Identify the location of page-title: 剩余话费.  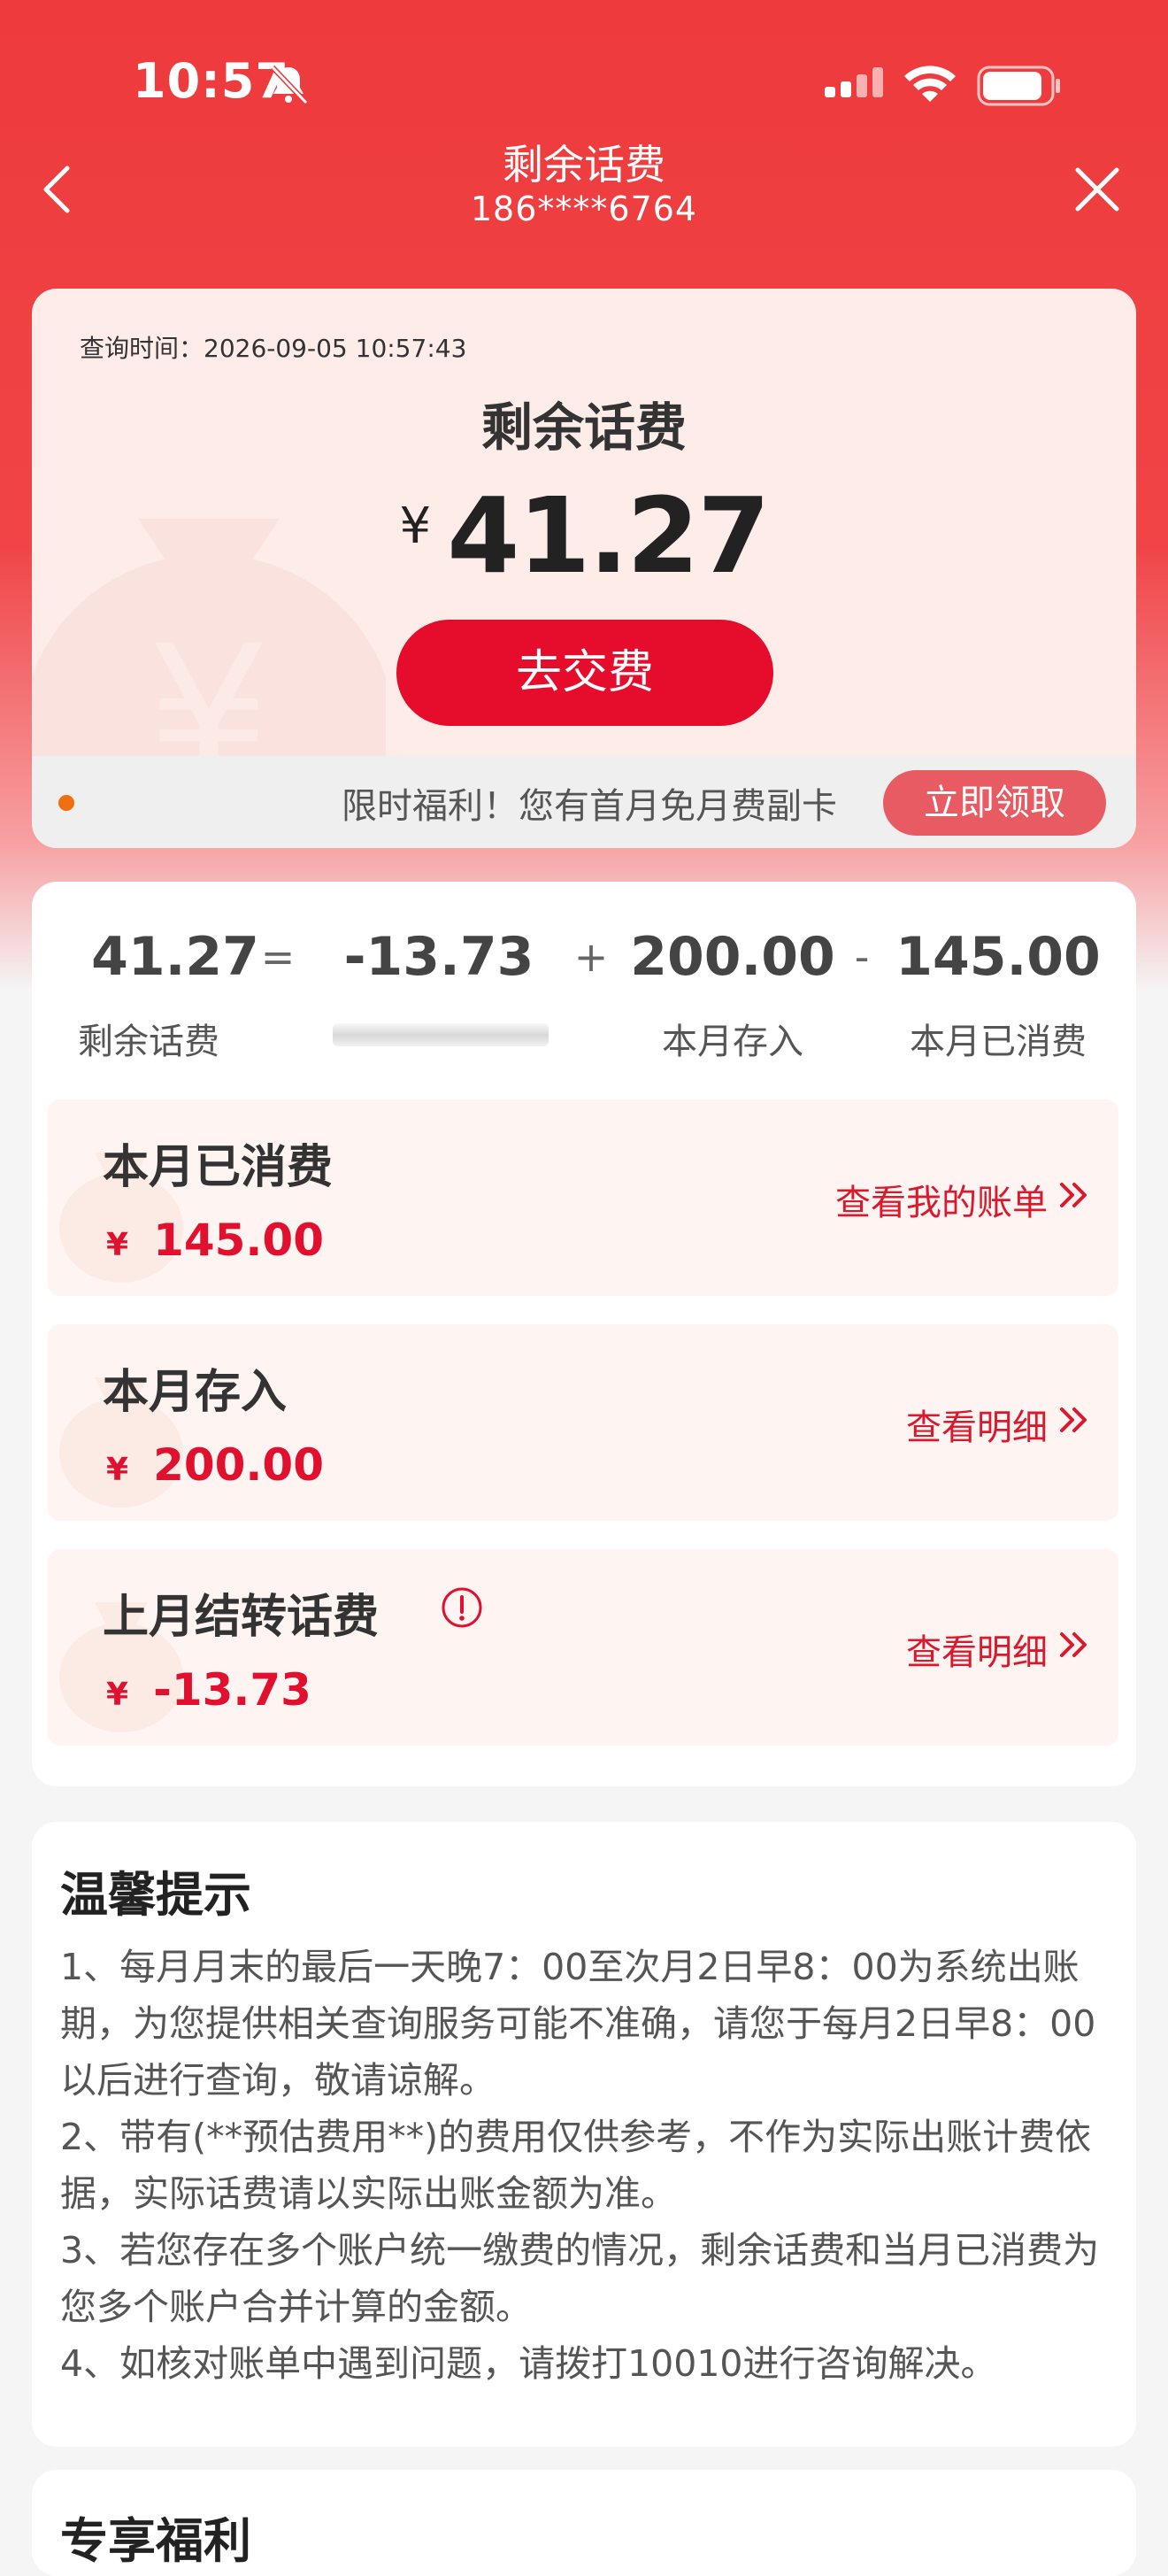
(584, 165).